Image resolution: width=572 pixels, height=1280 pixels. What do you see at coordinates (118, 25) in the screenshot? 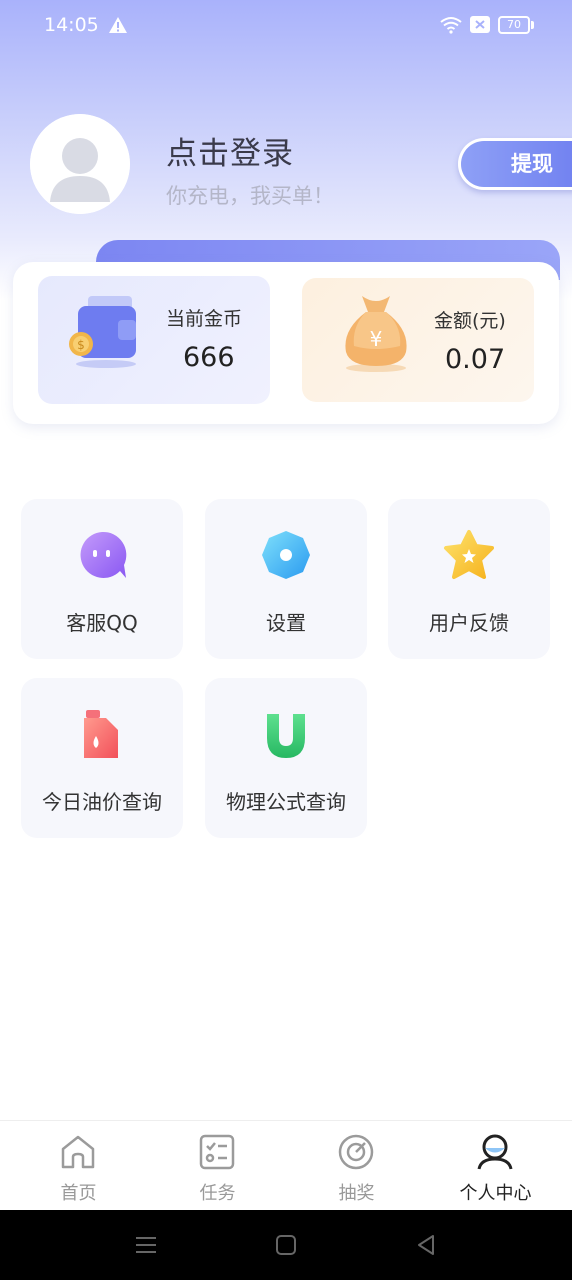
I see `warning-icon` at bounding box center [118, 25].